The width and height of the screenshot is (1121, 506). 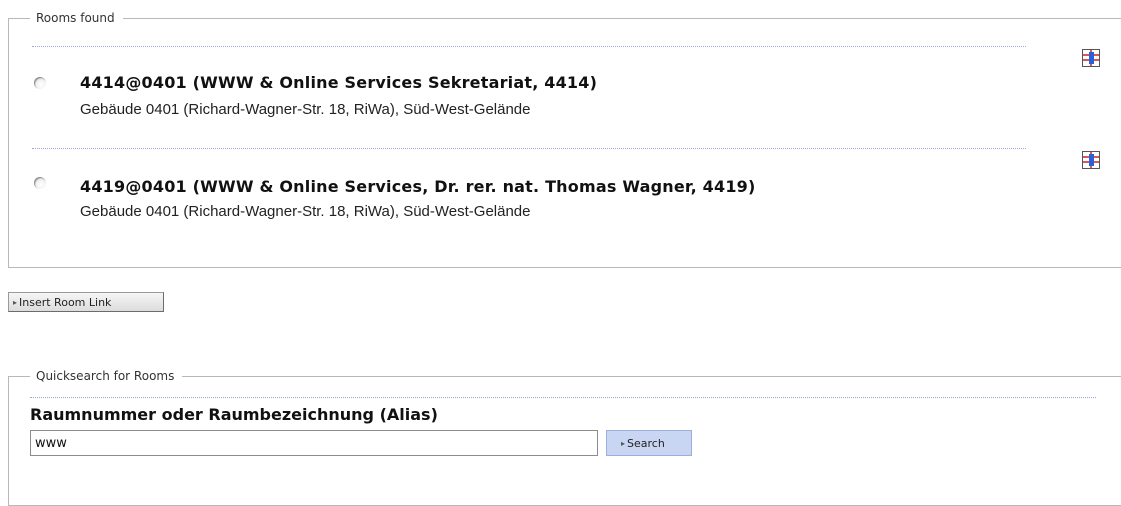 I want to click on search-button: ▸ Search, so click(x=649, y=443).